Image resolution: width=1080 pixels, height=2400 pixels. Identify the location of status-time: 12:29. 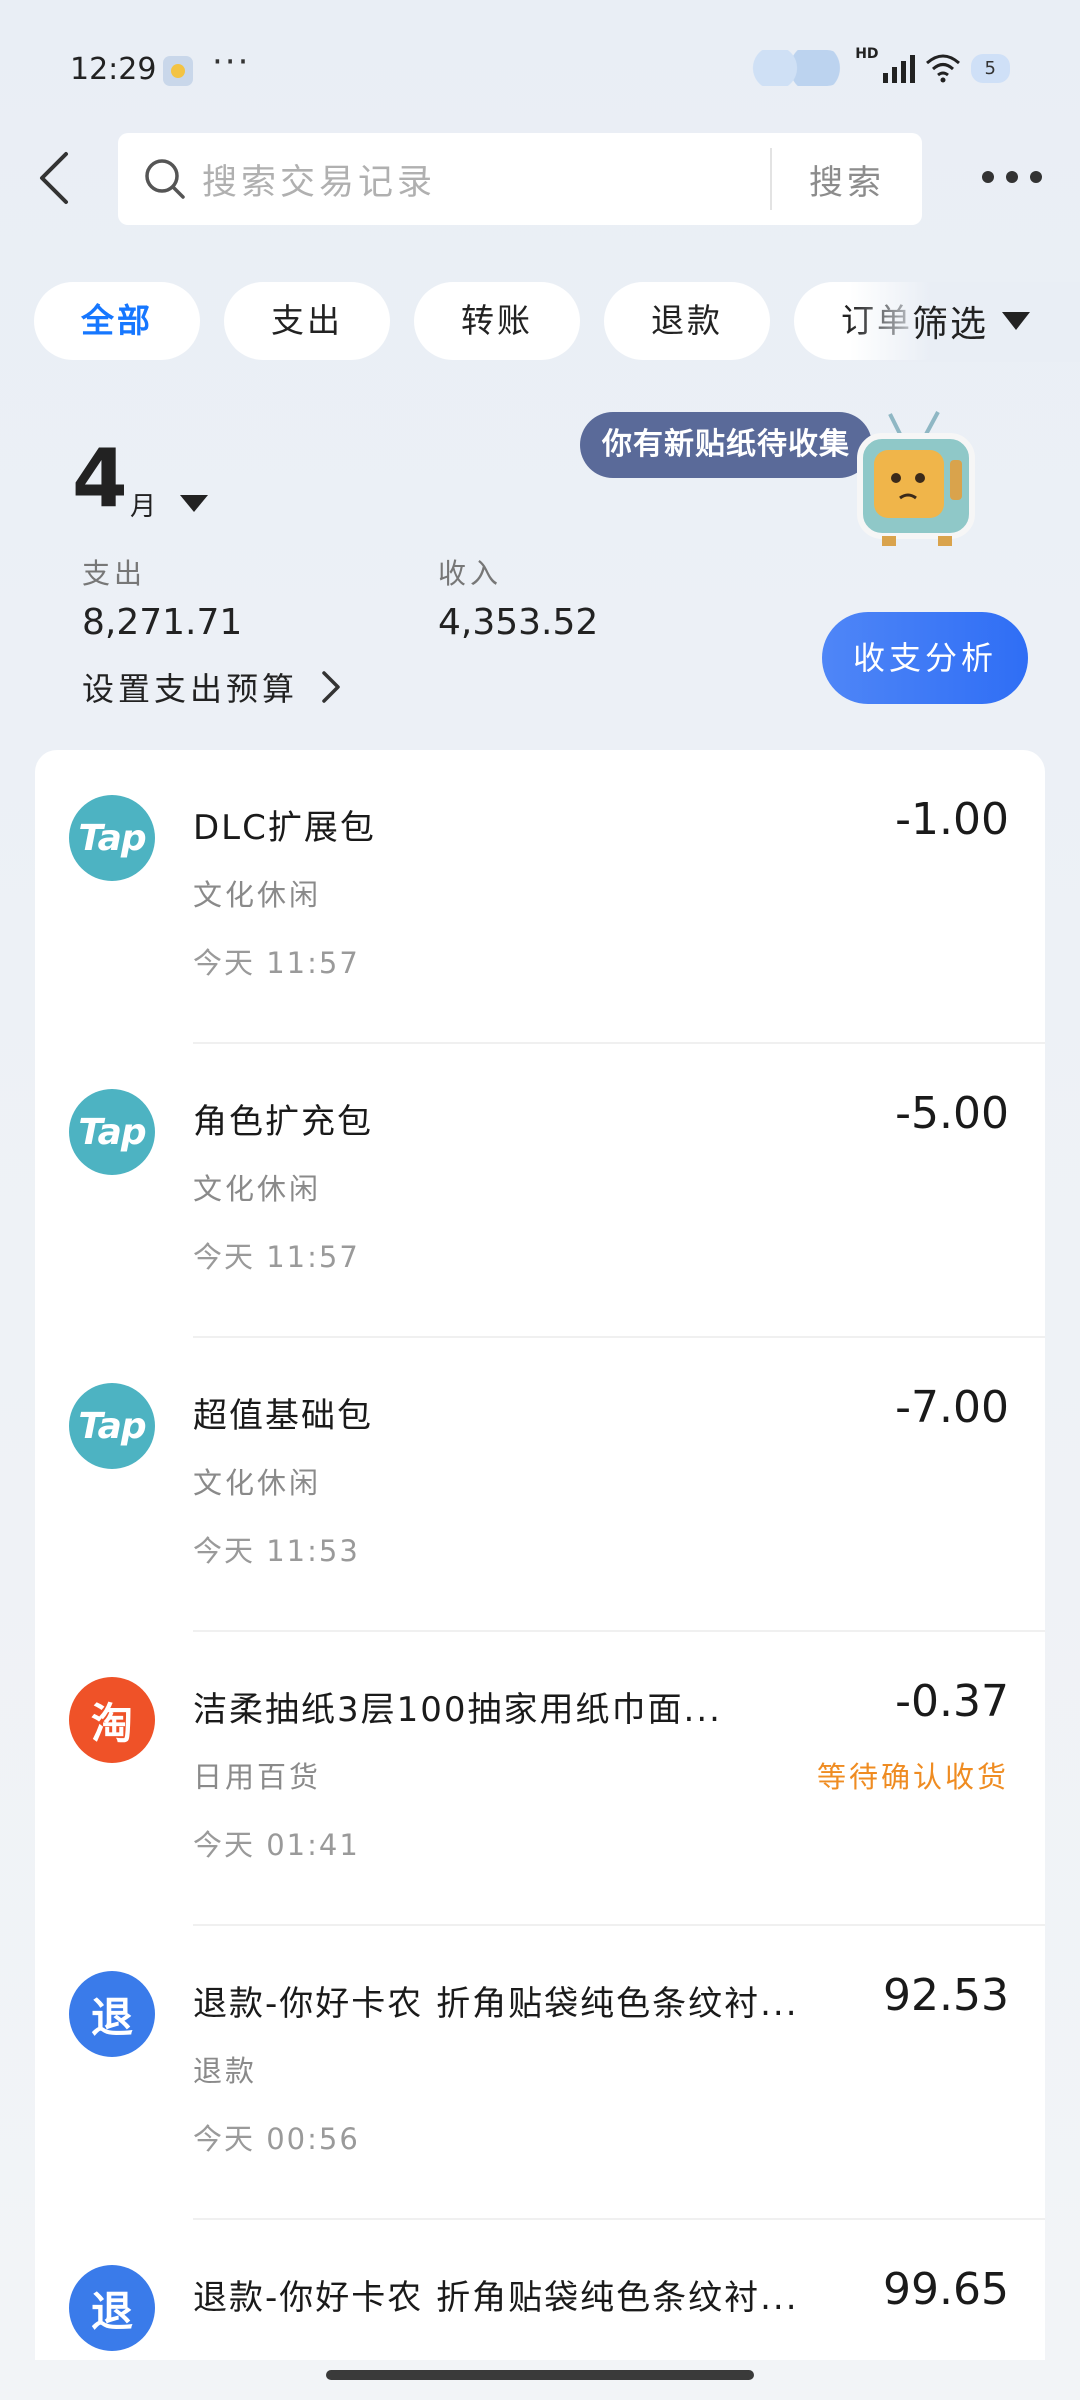
(113, 69).